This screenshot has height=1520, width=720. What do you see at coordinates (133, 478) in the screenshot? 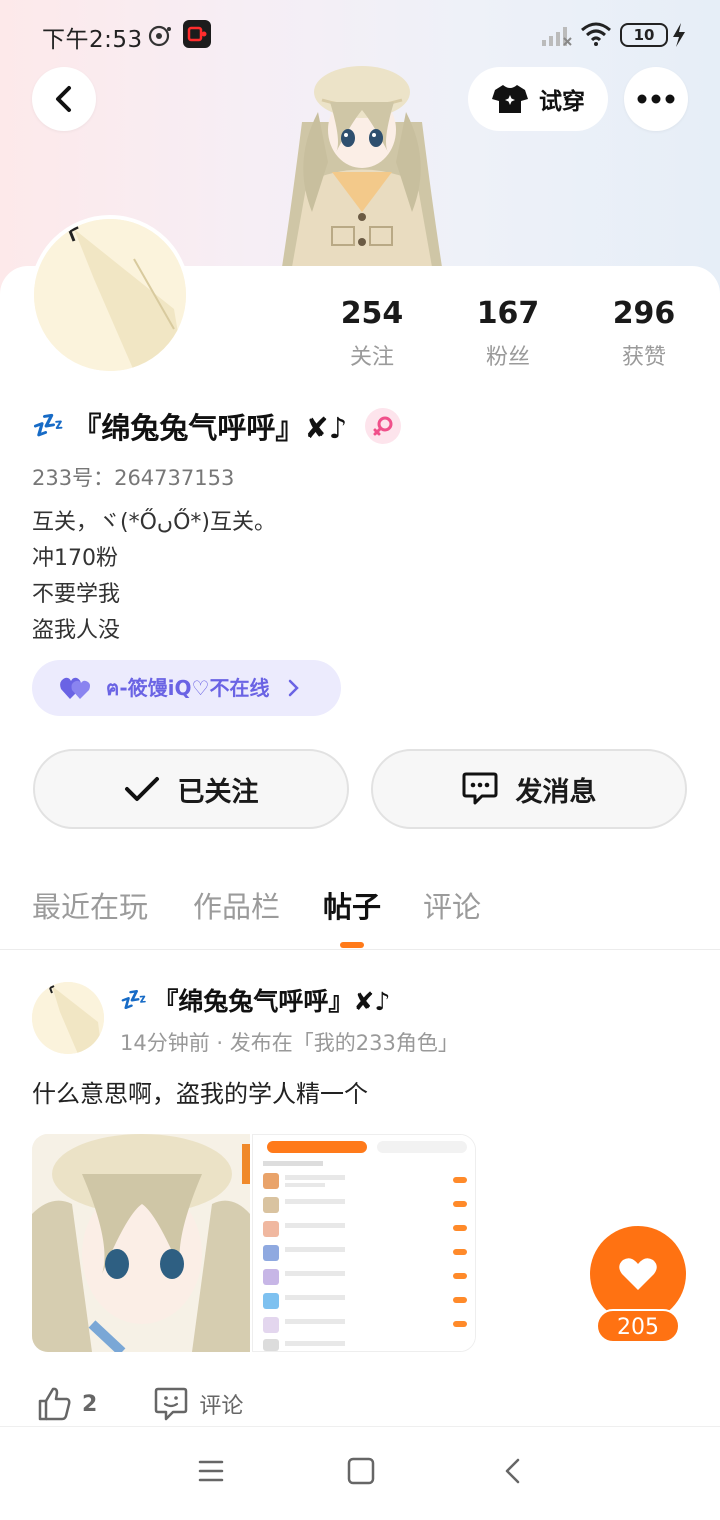
I see `user-id: 233号：264737153` at bounding box center [133, 478].